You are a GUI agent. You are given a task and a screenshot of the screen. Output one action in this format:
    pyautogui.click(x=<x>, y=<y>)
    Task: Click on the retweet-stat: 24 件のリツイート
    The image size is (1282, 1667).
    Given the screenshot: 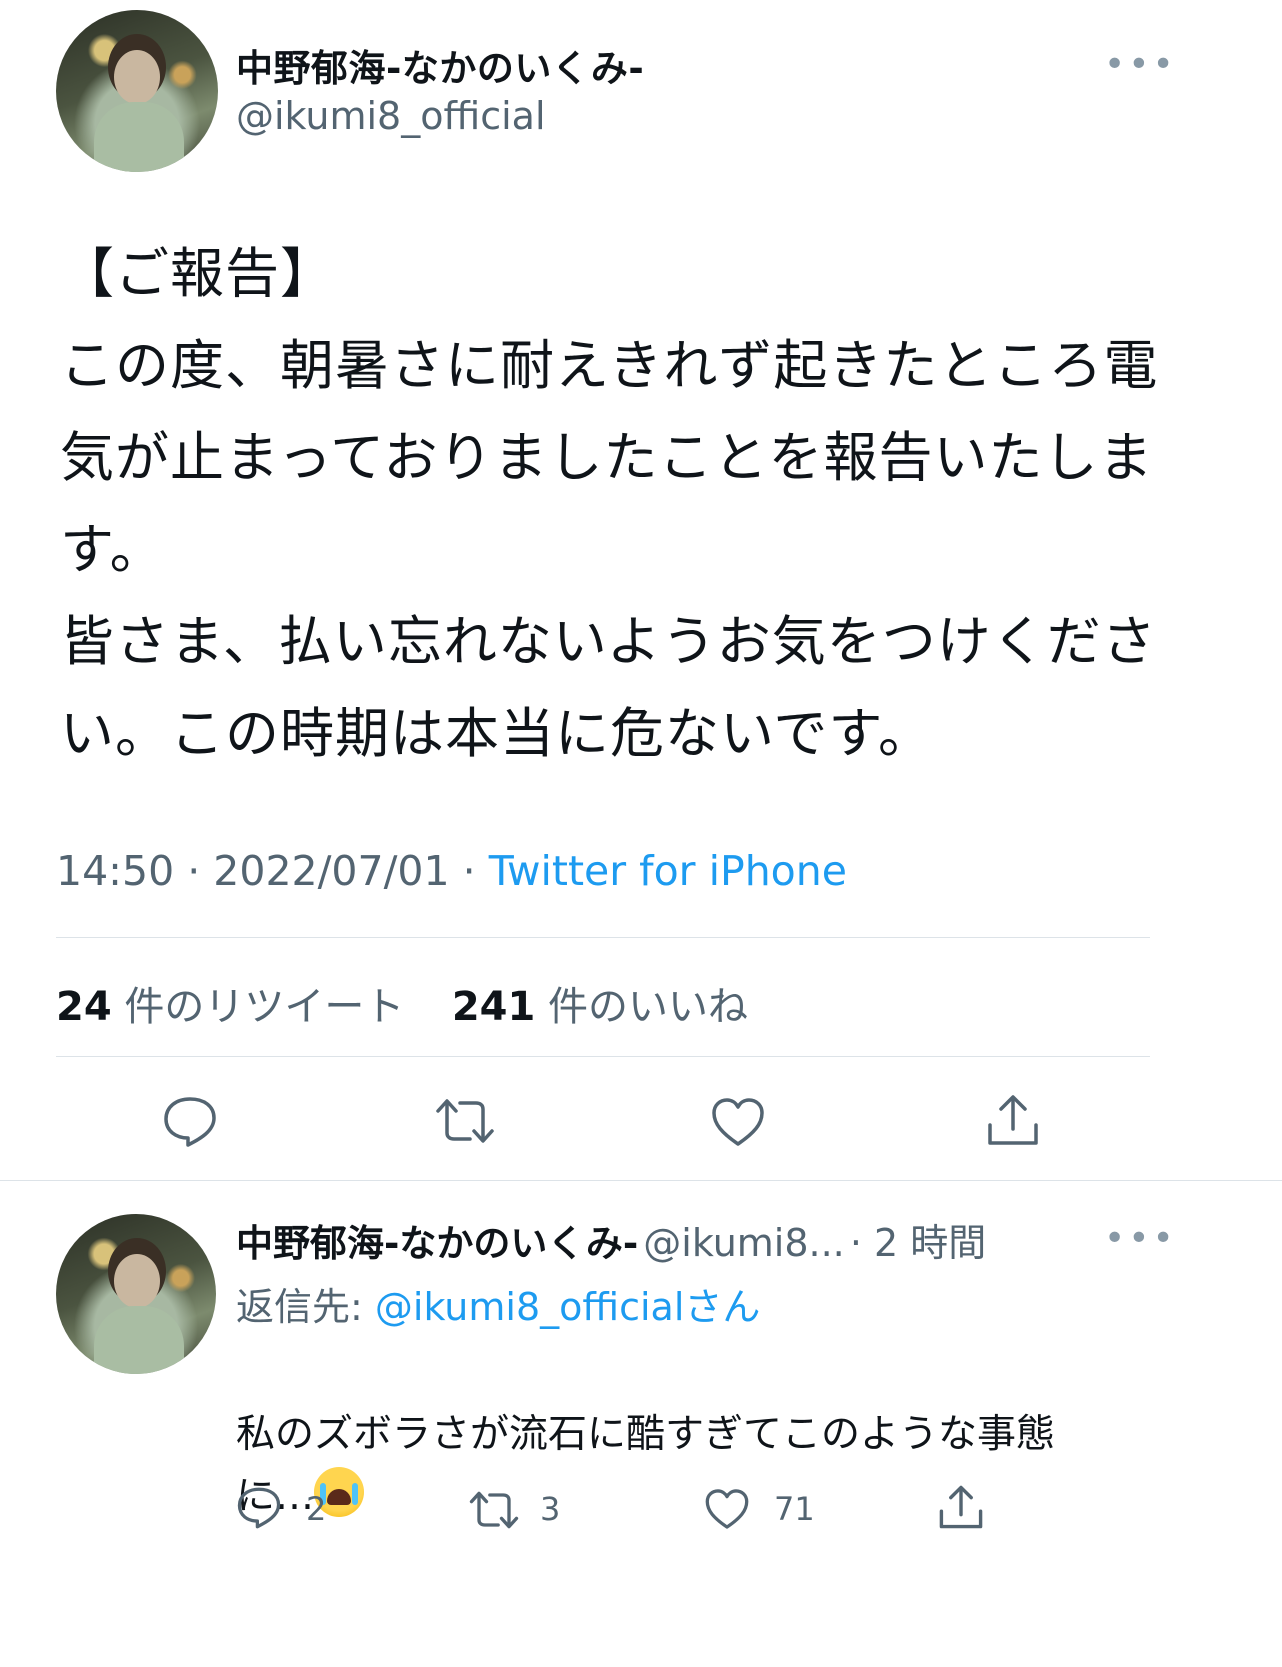 What is the action you would take?
    pyautogui.click(x=230, y=1007)
    